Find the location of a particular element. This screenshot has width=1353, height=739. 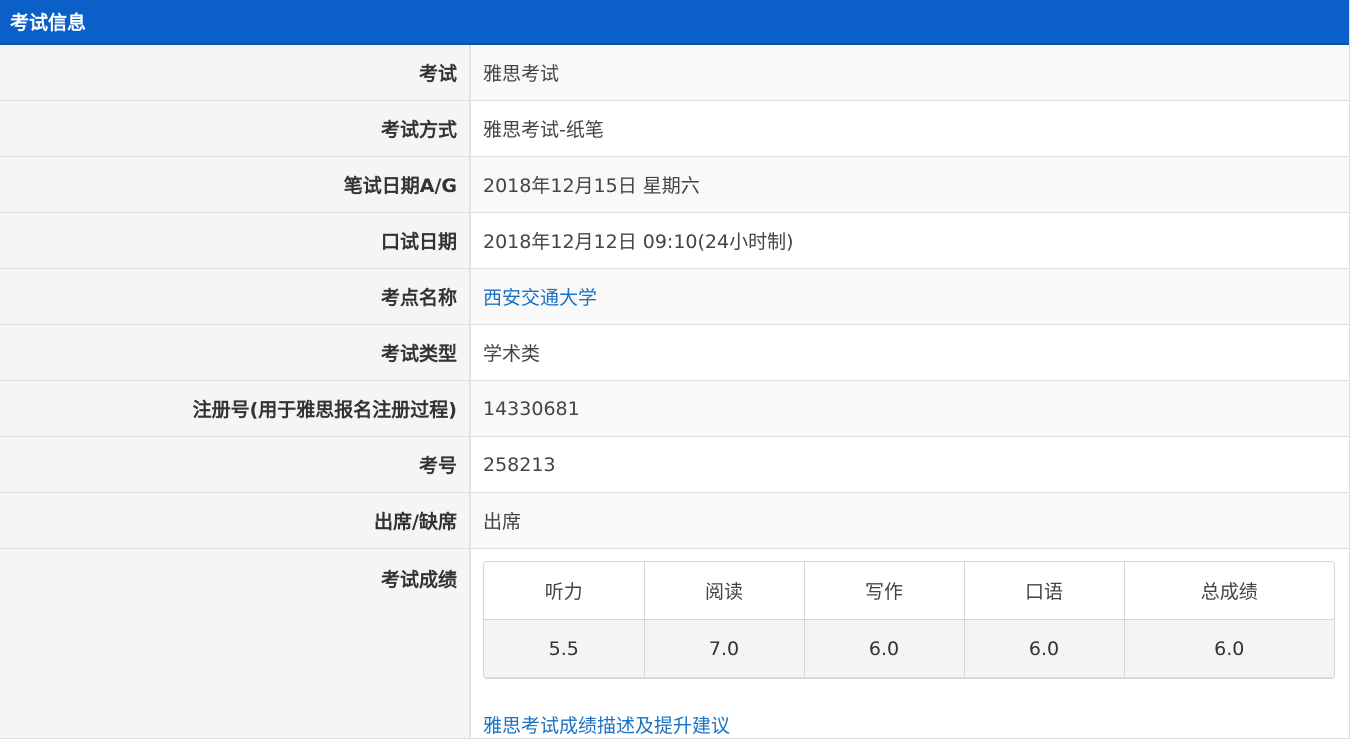

score-value-row: 5.5 7.0 6.0 6.0 6.0 is located at coordinates (909, 648).